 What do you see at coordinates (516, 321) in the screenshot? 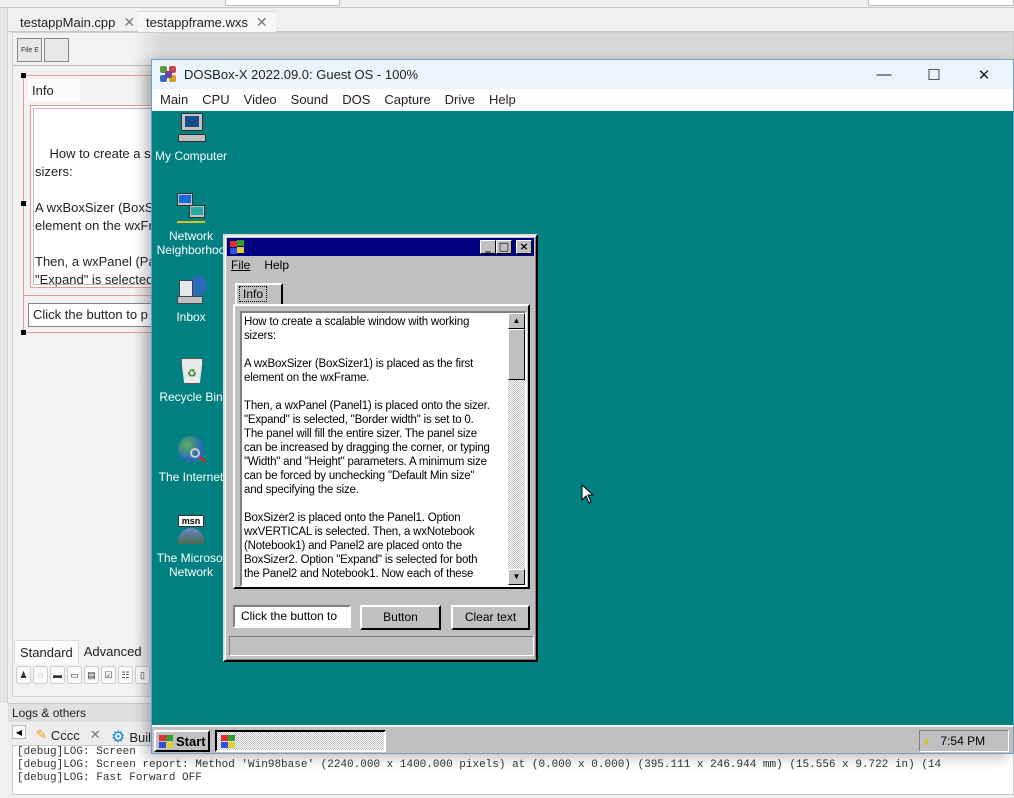
I see `scroll-up-button: ▲` at bounding box center [516, 321].